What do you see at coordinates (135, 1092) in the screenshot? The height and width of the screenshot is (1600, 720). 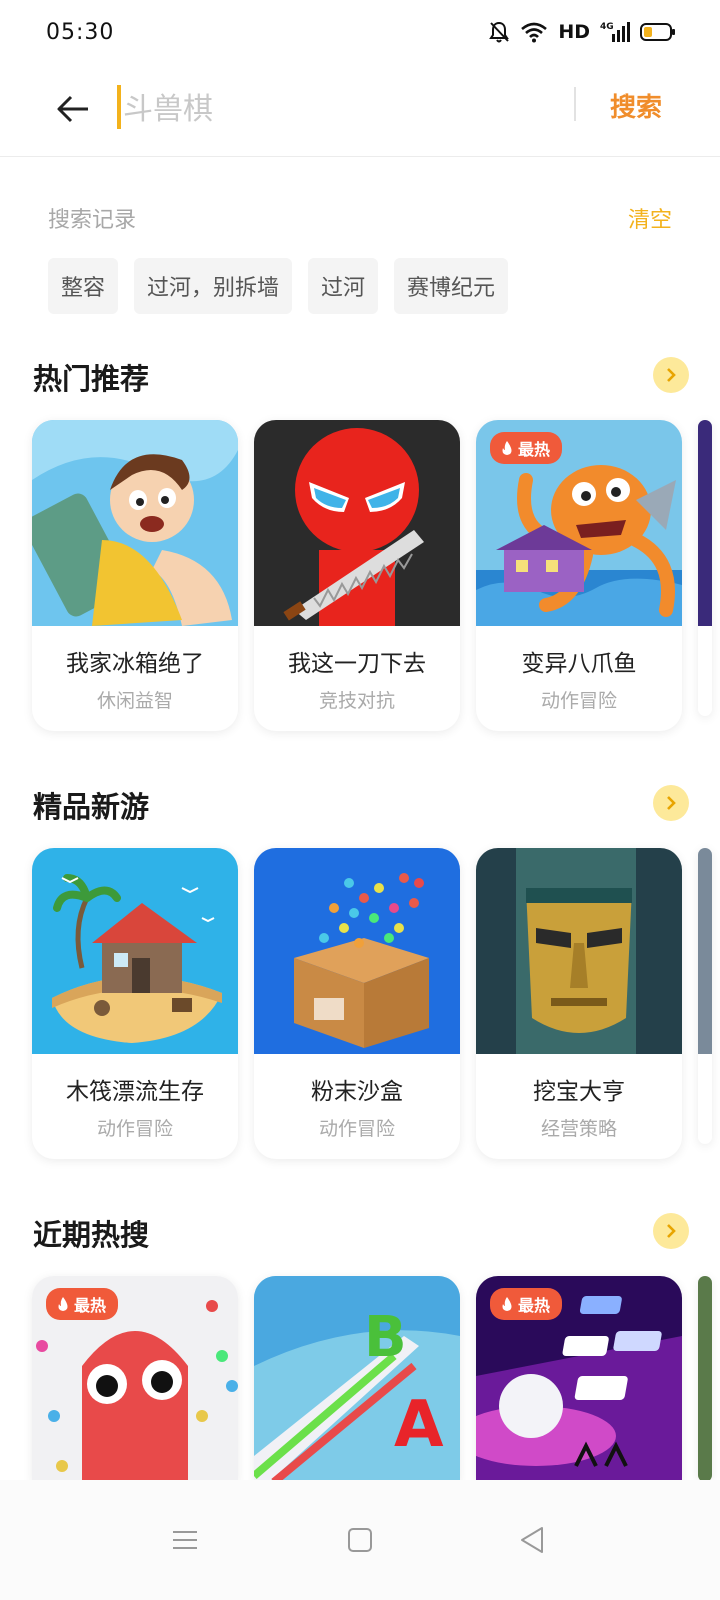 I see `game-name: 木筏漂流生存` at bounding box center [135, 1092].